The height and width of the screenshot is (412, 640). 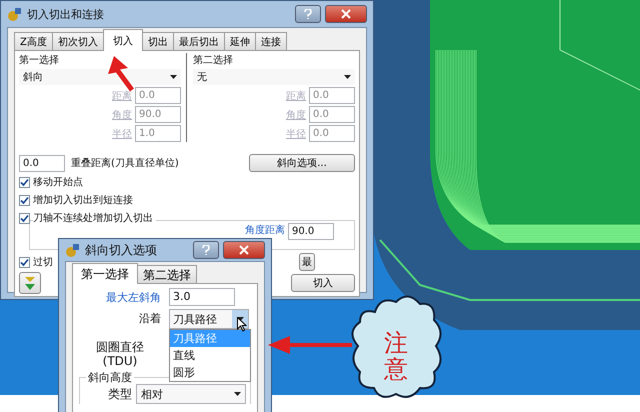 What do you see at coordinates (120, 394) in the screenshot?
I see `field-label: 类型` at bounding box center [120, 394].